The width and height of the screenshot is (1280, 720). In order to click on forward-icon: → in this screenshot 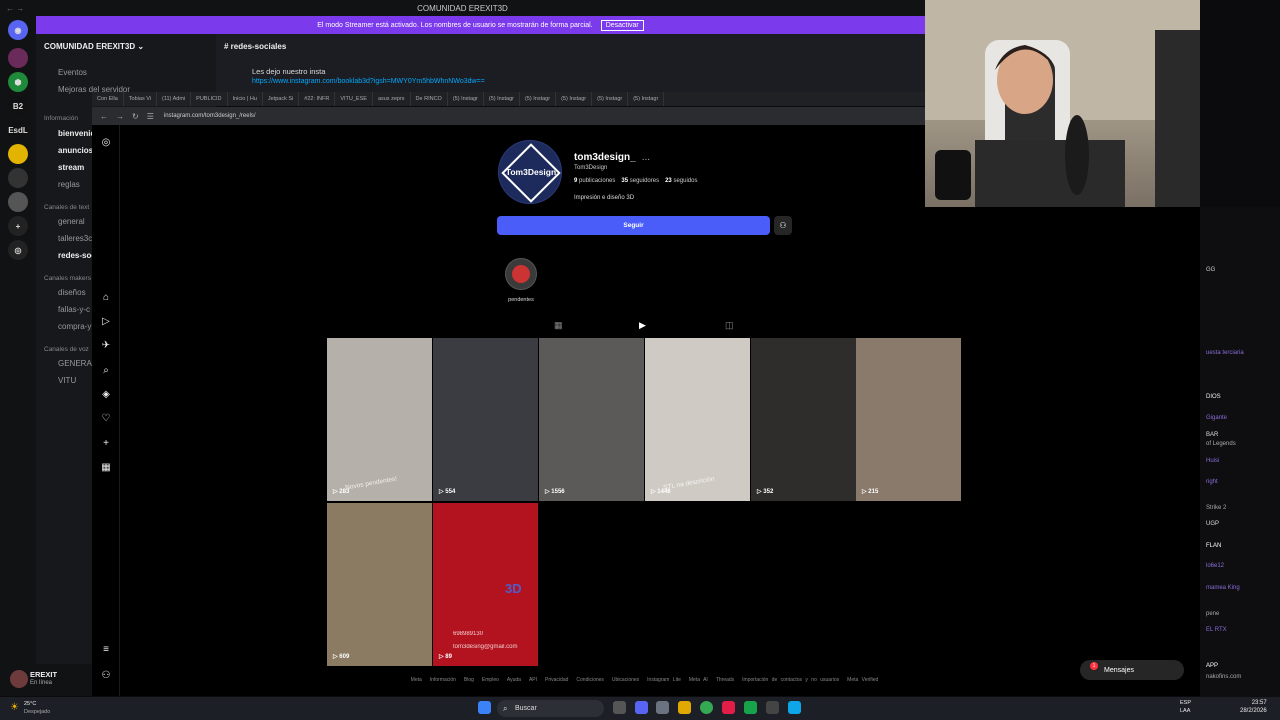, I will do `click(120, 116)`.